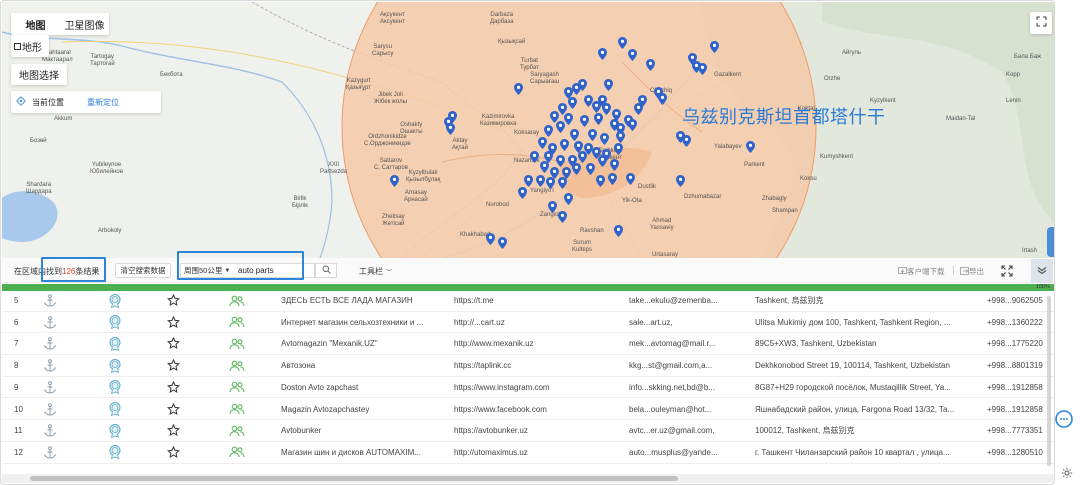 This screenshot has width=1080, height=485. Describe the element at coordinates (17, 46) in the screenshot. I see `terrain-checkbox` at that location.